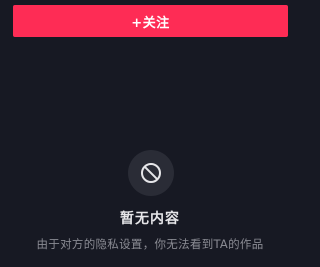 This screenshot has width=320, height=267. What do you see at coordinates (150, 219) in the screenshot?
I see `empty-state-title: 暂无内容` at bounding box center [150, 219].